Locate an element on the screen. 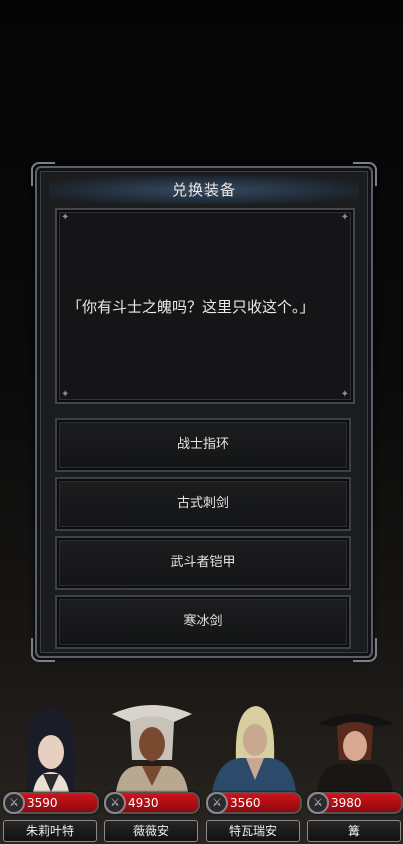  party-member: ⚔ 3590 朱莉叶特 is located at coordinates (51, 772).